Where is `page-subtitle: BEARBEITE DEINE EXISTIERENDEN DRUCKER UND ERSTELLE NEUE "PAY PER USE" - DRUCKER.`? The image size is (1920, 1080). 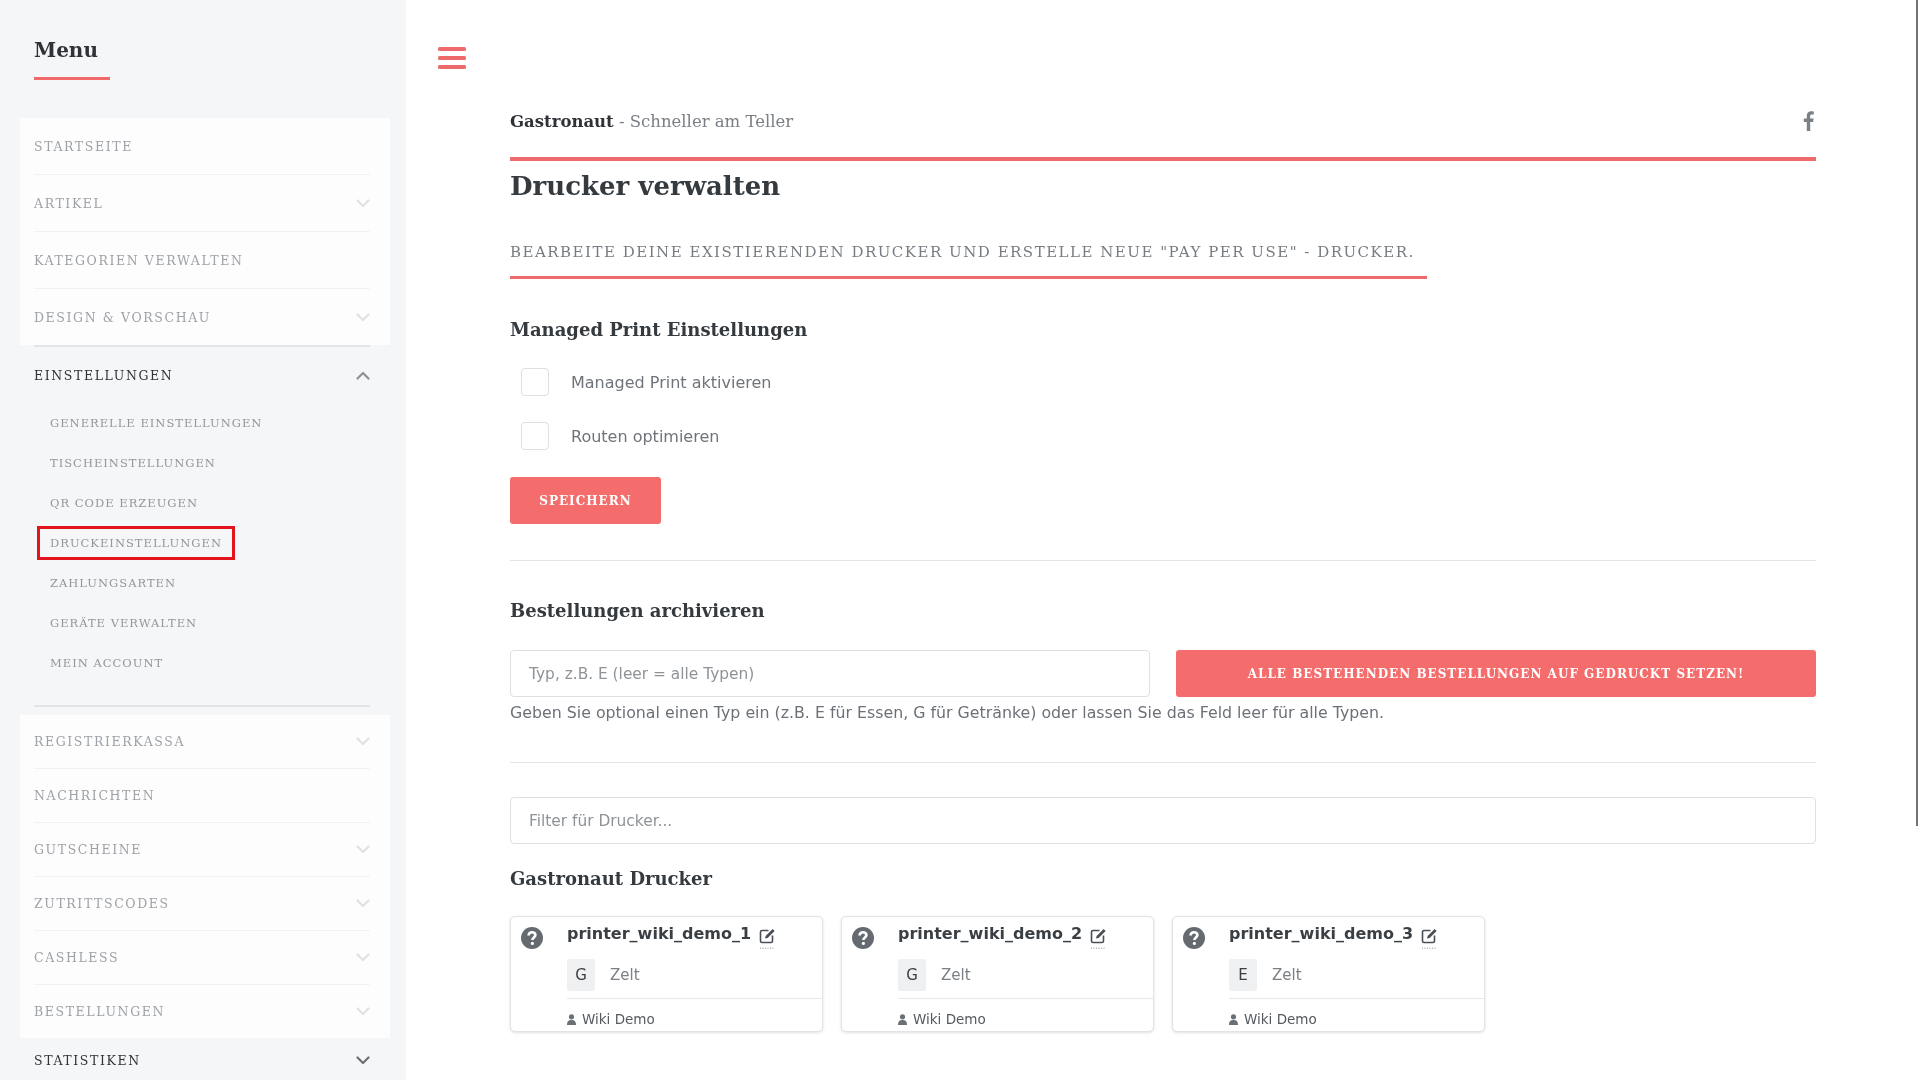 page-subtitle: BEARBEITE DEINE EXISTIERENDEN DRUCKER UND ERSTELLE NEUE "PAY PER USE" - DRUCKER. is located at coordinates (968, 260).